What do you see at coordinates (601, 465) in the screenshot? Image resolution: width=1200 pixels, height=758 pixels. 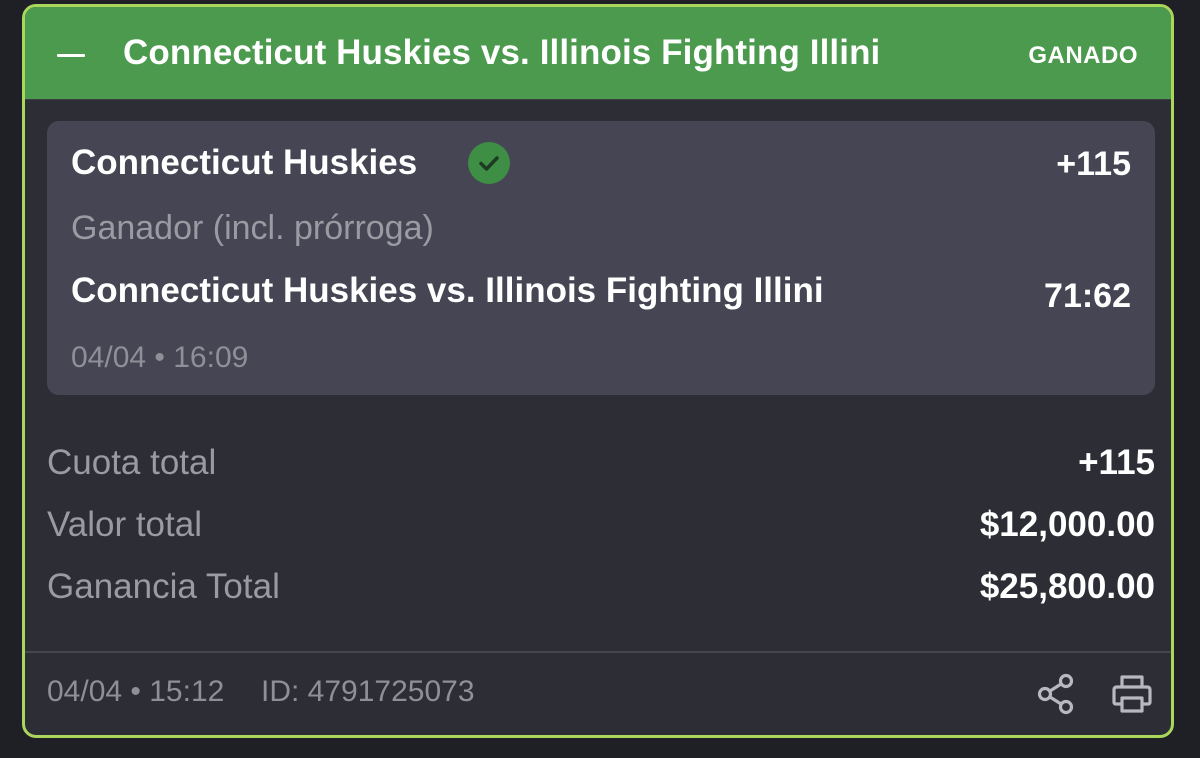 I see `summary-total-odds: Cuota total +115` at bounding box center [601, 465].